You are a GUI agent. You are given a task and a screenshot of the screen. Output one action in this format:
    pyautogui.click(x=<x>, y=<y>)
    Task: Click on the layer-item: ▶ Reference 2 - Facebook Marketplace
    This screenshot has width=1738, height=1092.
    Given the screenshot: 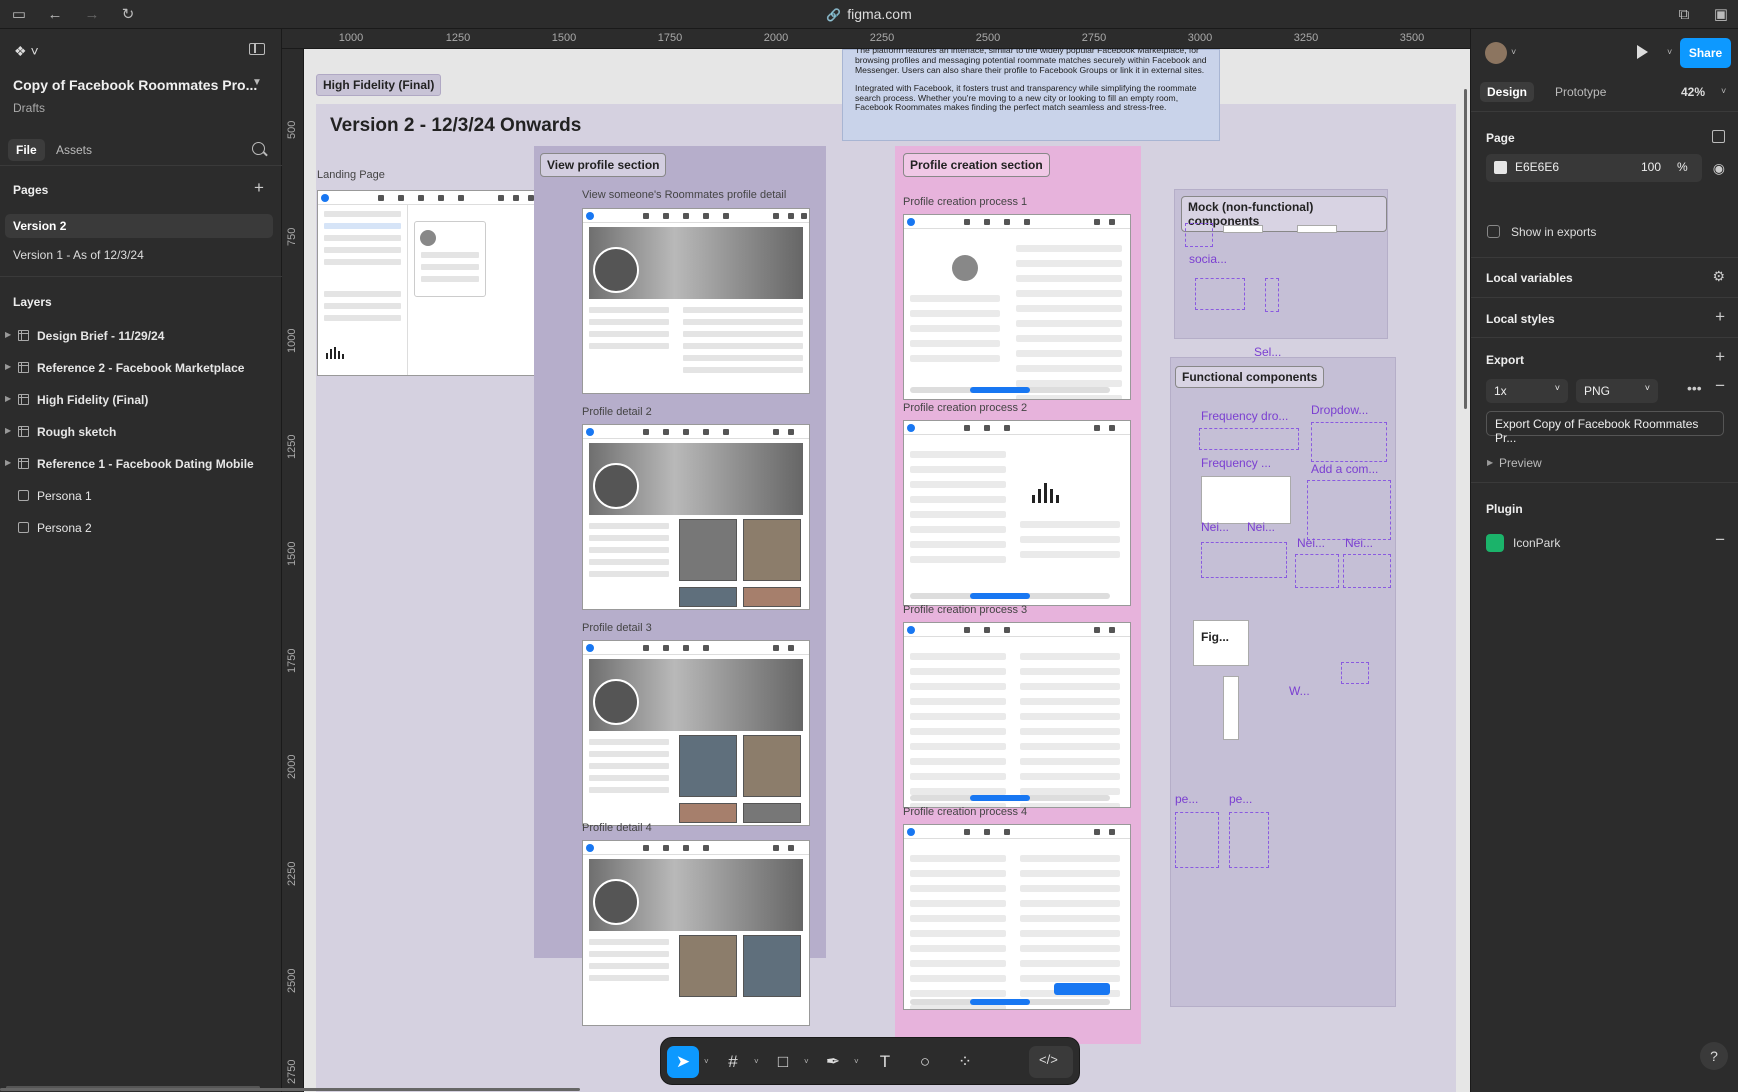 What is the action you would take?
    pyautogui.click(x=141, y=368)
    